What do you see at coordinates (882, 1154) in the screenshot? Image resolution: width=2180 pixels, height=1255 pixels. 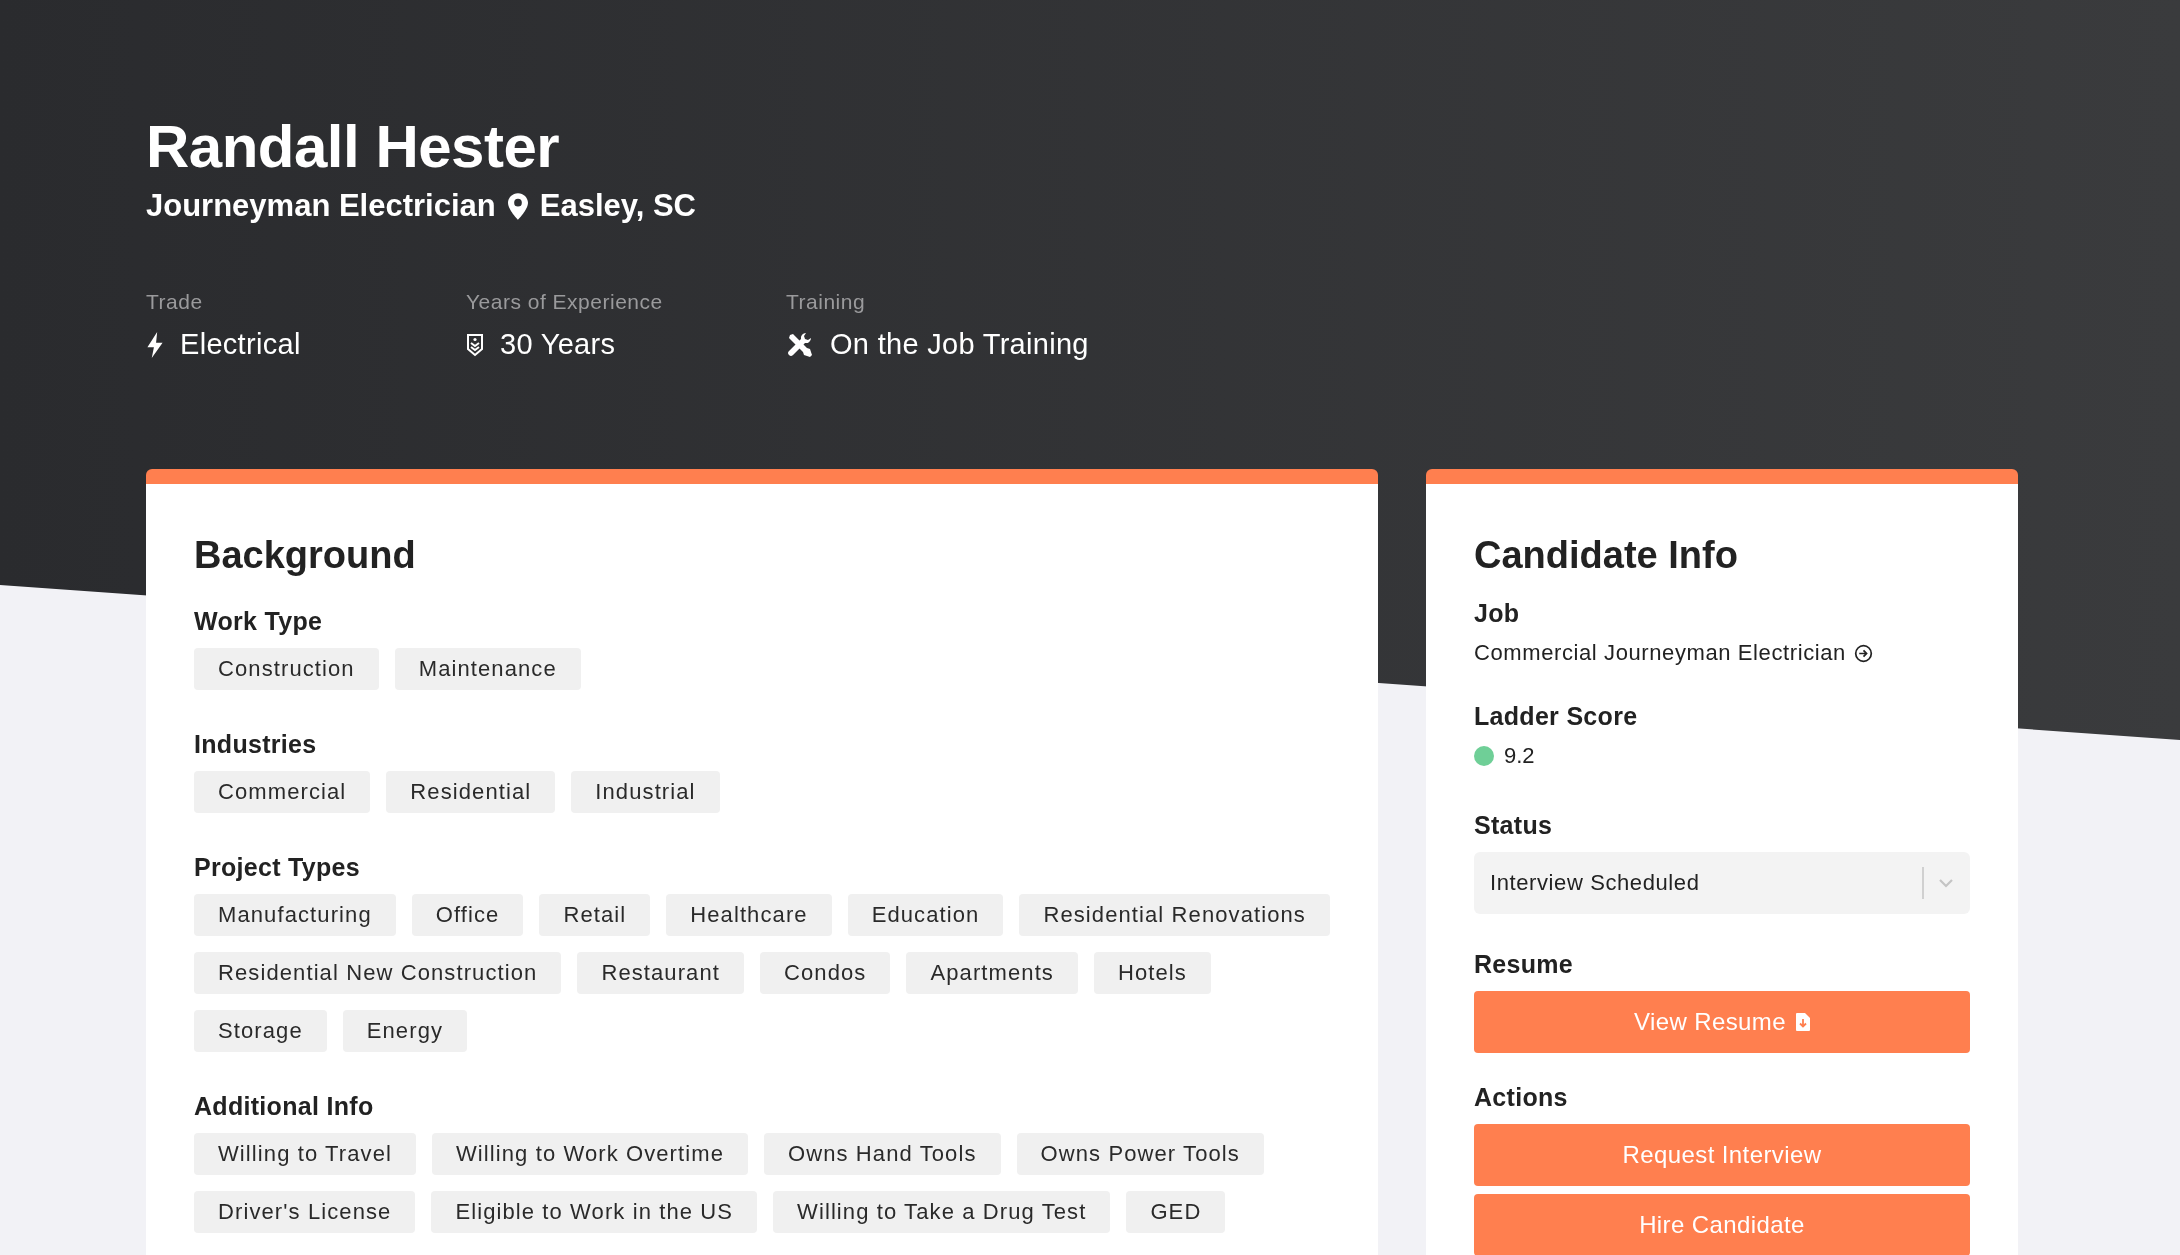 I see `tag: Owns Hand Tools` at bounding box center [882, 1154].